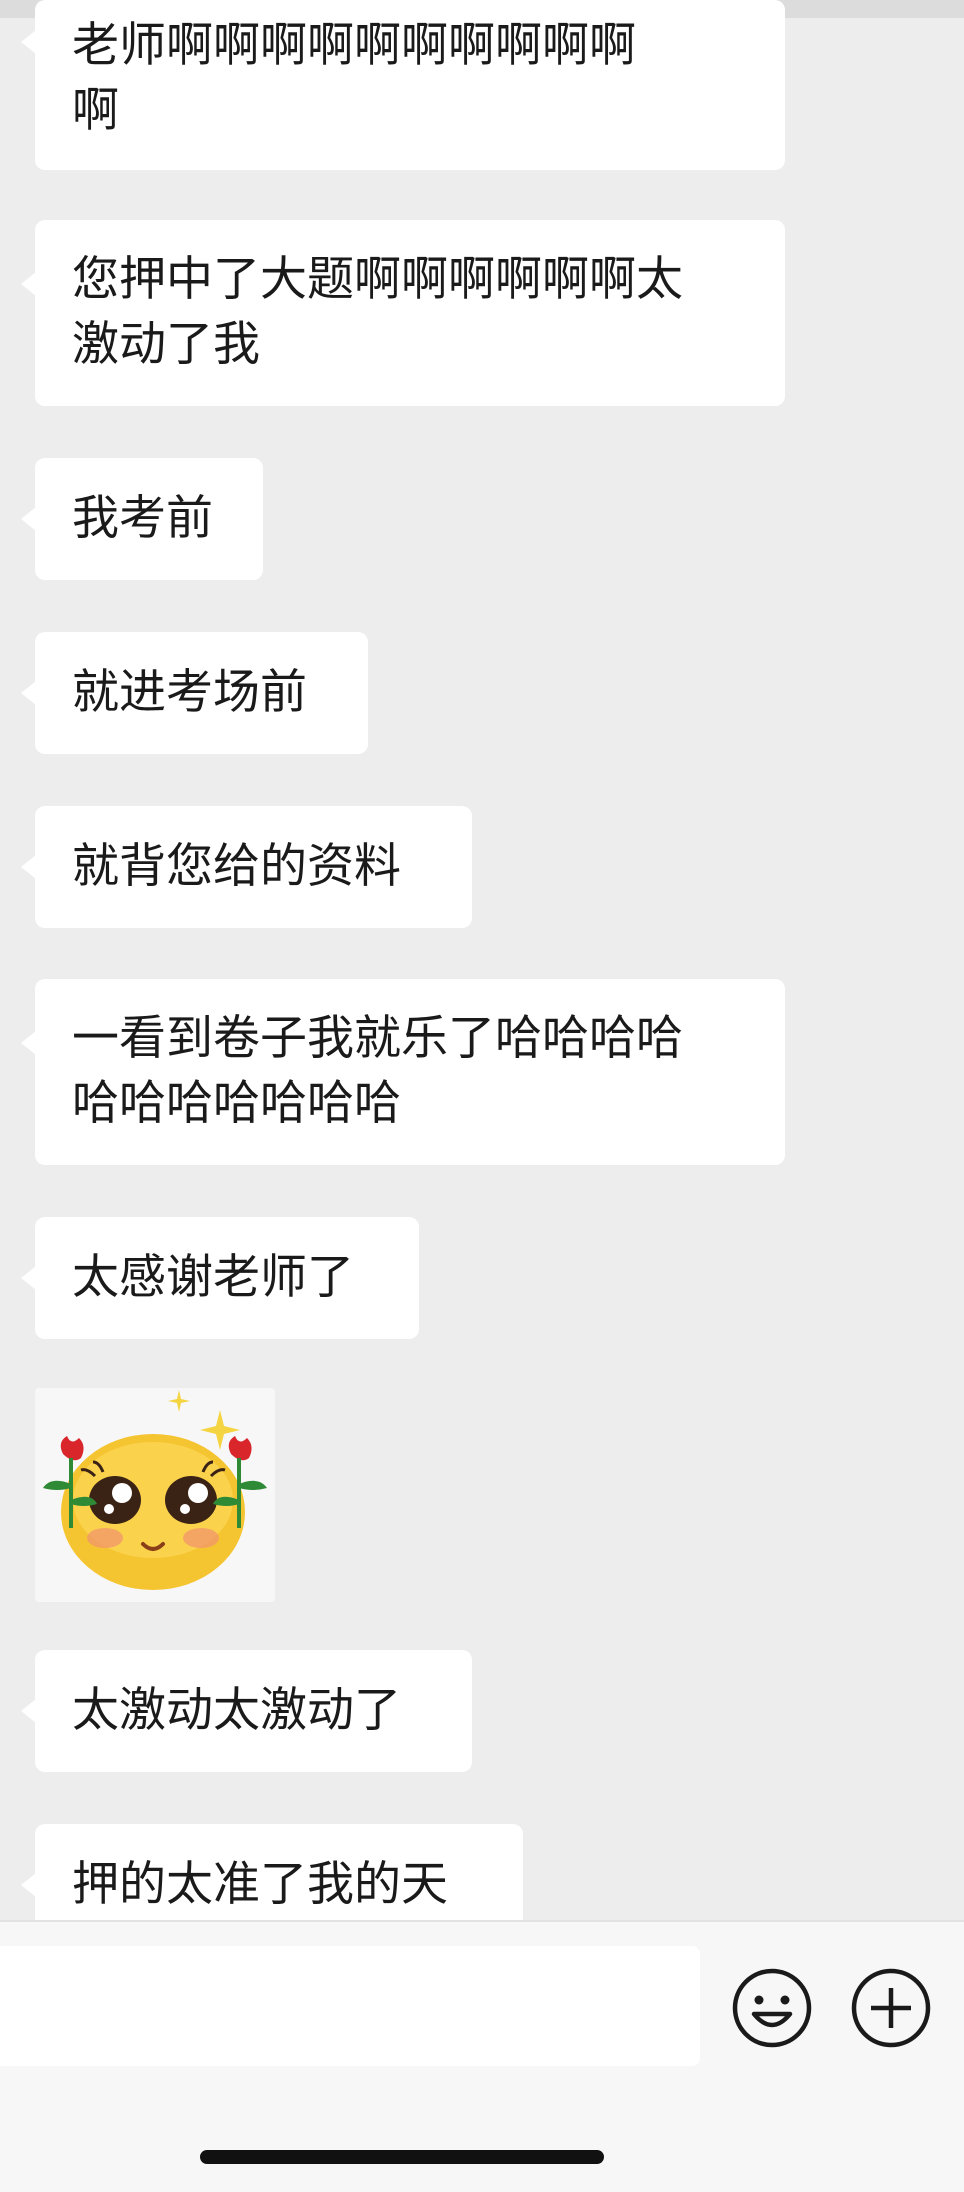 Image resolution: width=964 pixels, height=2192 pixels. What do you see at coordinates (272, 1872) in the screenshot?
I see `message-bubble: 押的太准了我的天` at bounding box center [272, 1872].